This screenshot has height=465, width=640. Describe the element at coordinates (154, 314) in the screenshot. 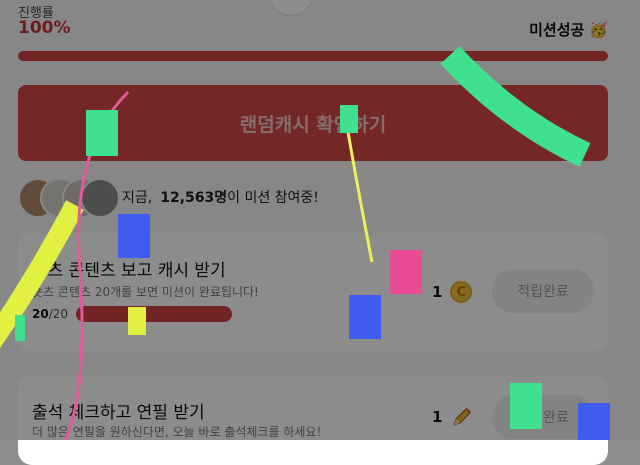

I see `mission-progress-bar` at that location.